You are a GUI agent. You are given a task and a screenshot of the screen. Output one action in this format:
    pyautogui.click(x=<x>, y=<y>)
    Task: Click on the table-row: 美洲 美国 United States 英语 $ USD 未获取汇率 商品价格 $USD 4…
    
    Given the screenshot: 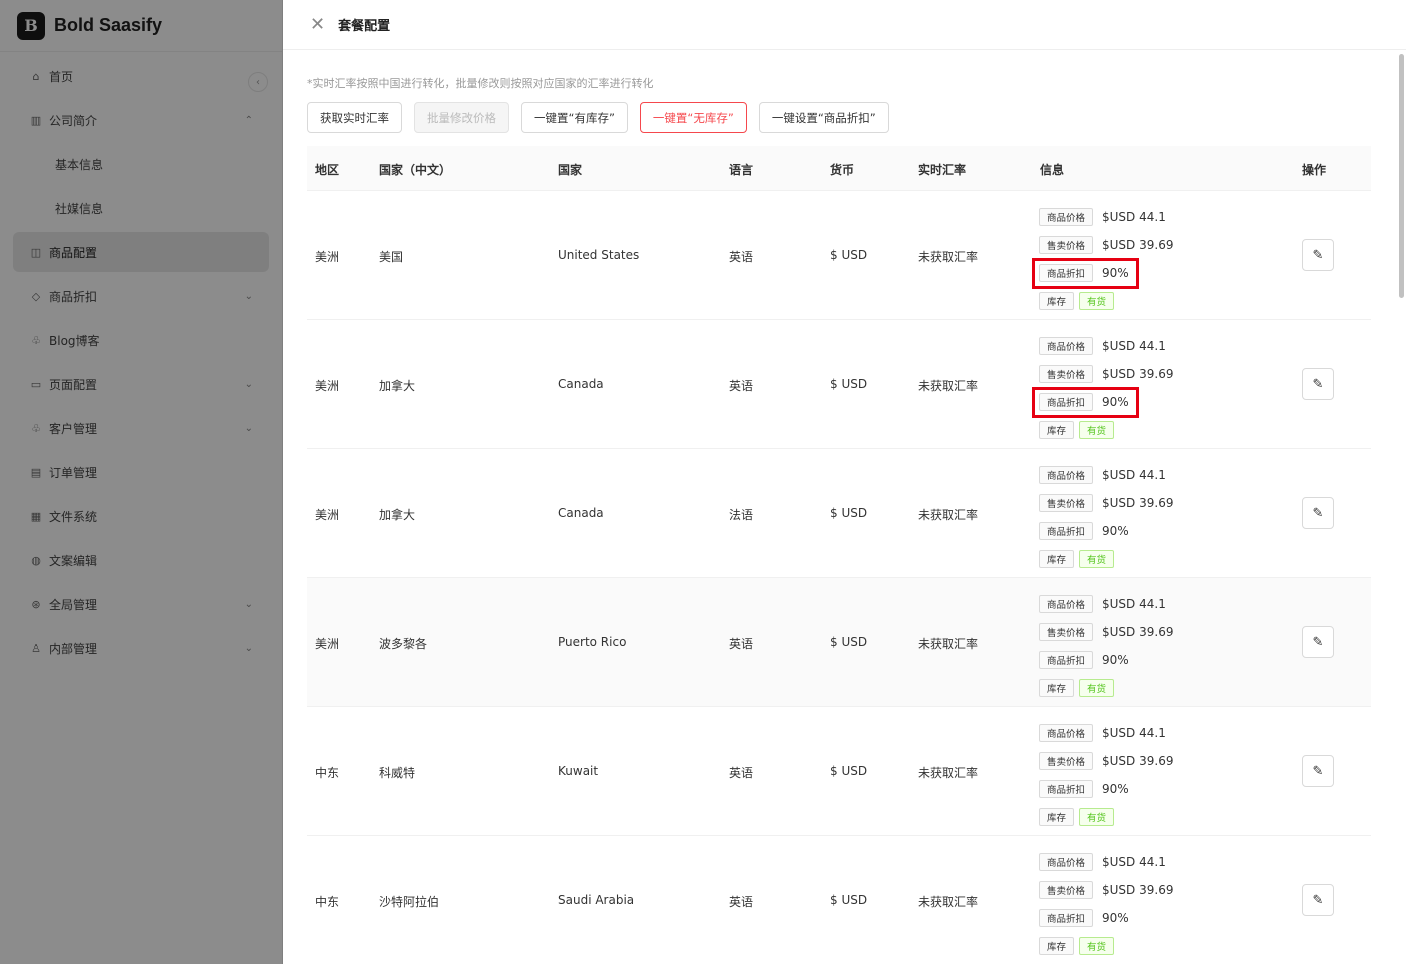 What is the action you would take?
    pyautogui.click(x=839, y=255)
    